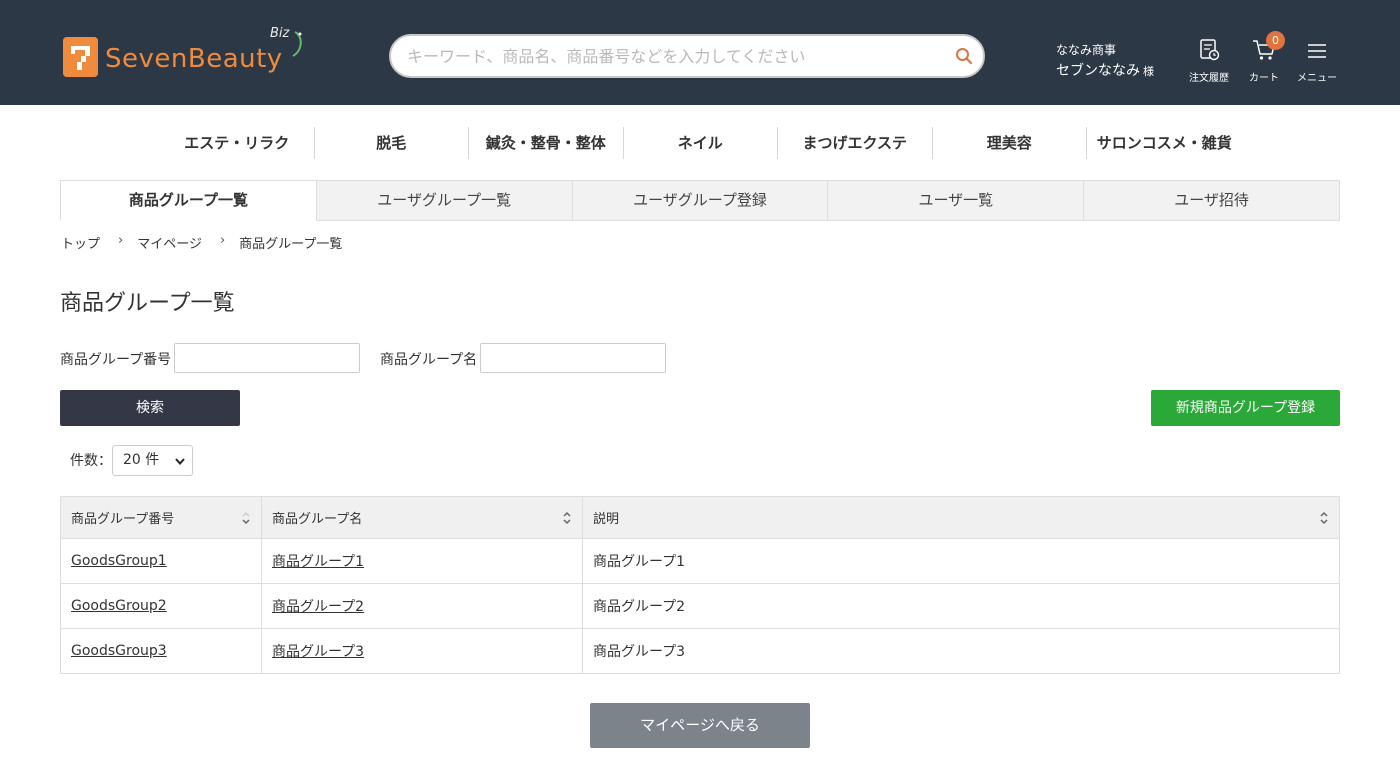 The width and height of the screenshot is (1400, 770). Describe the element at coordinates (1148, 71) in the screenshot. I see `user-honorific: 様` at that location.